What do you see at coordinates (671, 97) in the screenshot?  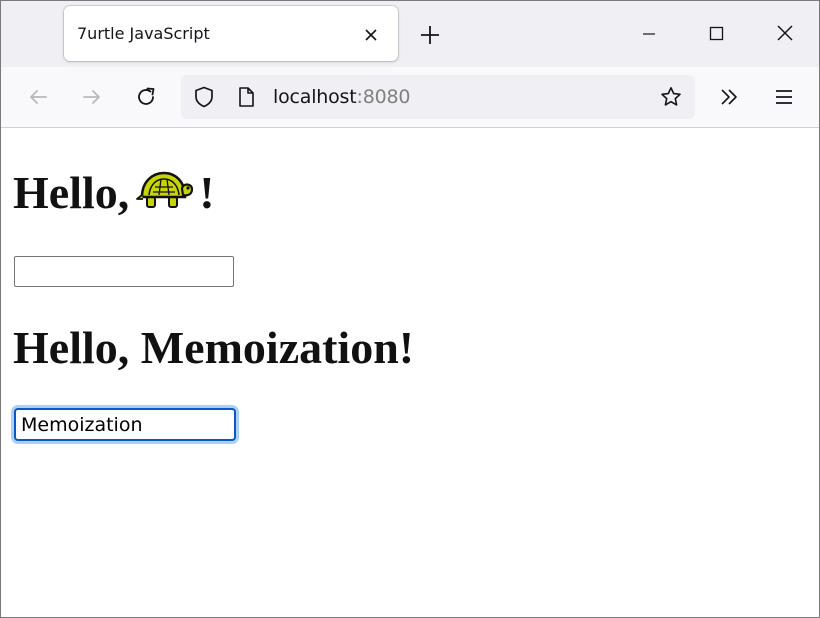 I see `bookmark-star-icon` at bounding box center [671, 97].